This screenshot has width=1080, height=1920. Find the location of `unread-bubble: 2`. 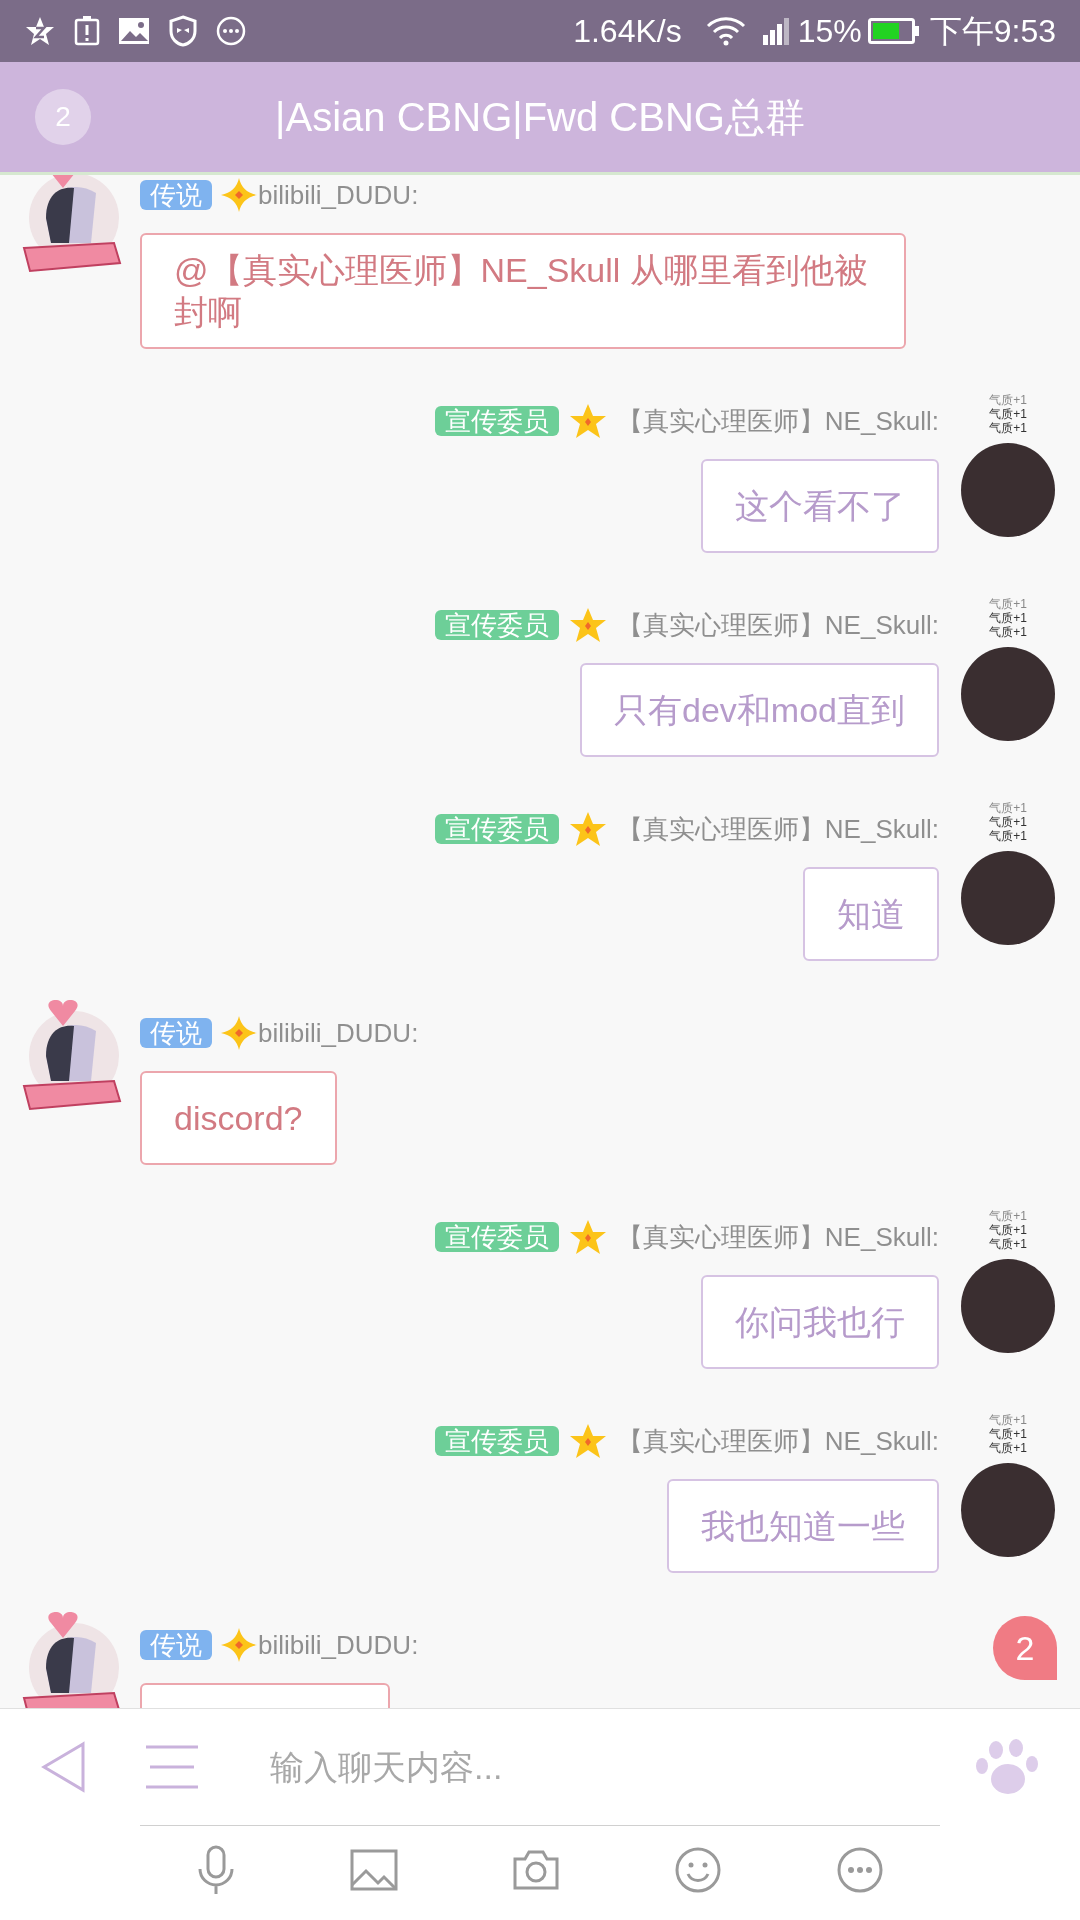

unread-bubble: 2 is located at coordinates (1025, 1648).